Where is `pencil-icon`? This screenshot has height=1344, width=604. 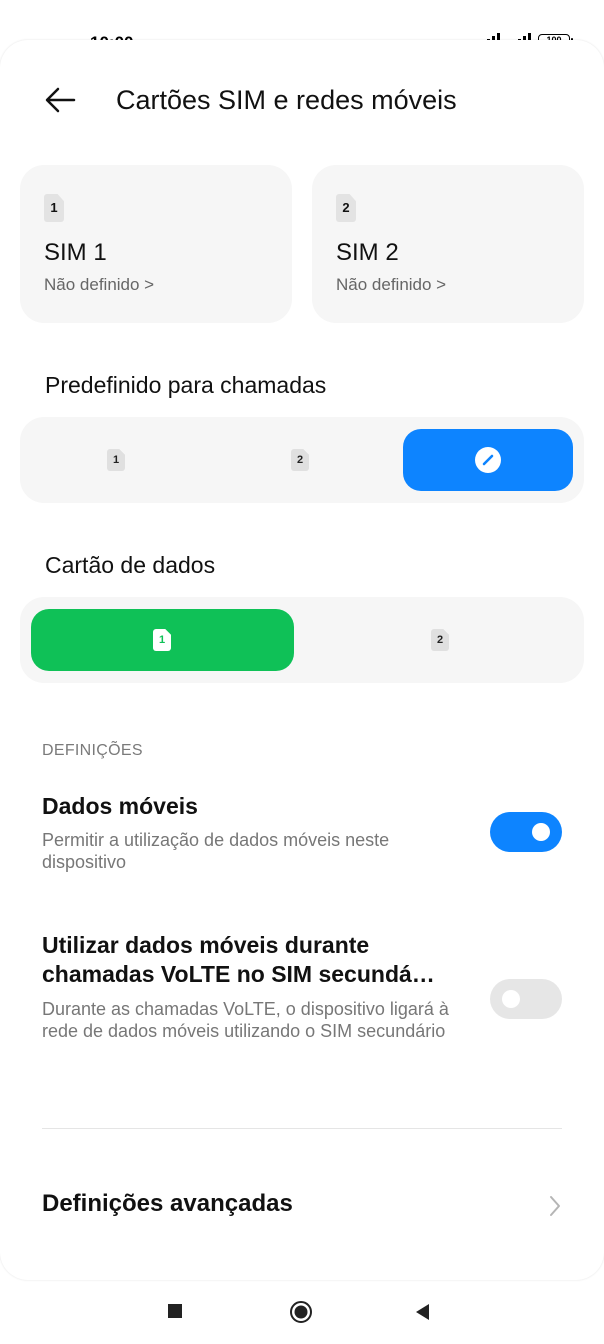
pencil-icon is located at coordinates (488, 460).